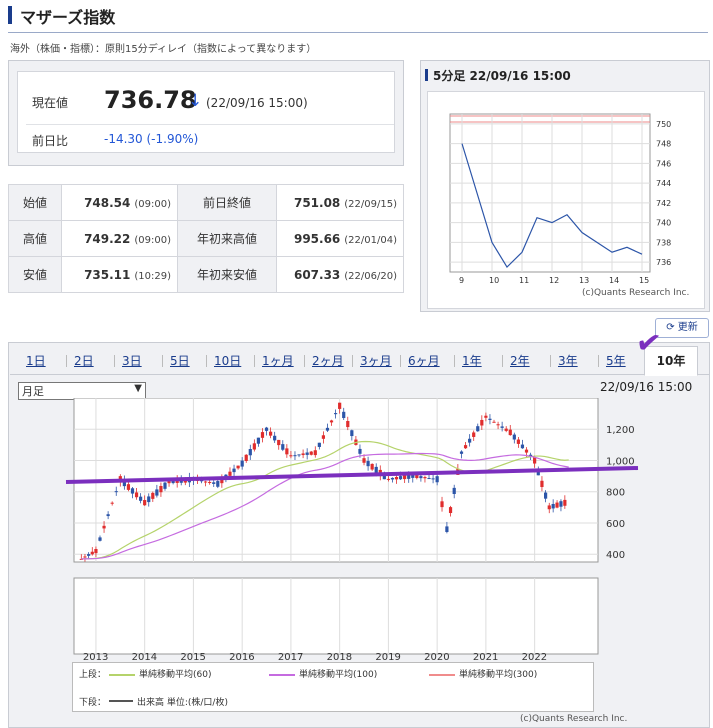  What do you see at coordinates (175, 675) in the screenshot?
I see `legend-label: 単純移動平均(60)` at bounding box center [175, 675].